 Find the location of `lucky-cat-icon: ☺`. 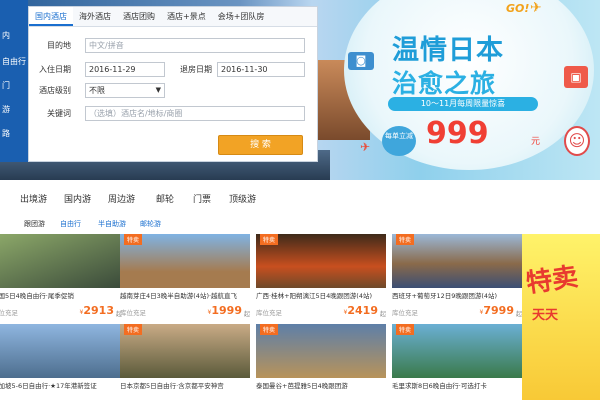

lucky-cat-icon: ☺ is located at coordinates (577, 141).